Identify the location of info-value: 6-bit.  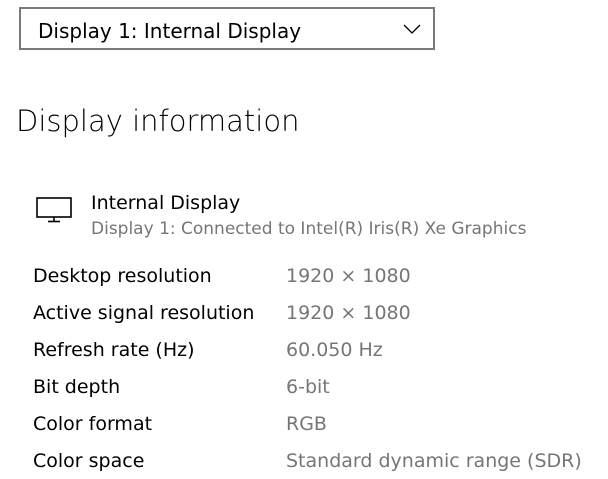
(308, 387).